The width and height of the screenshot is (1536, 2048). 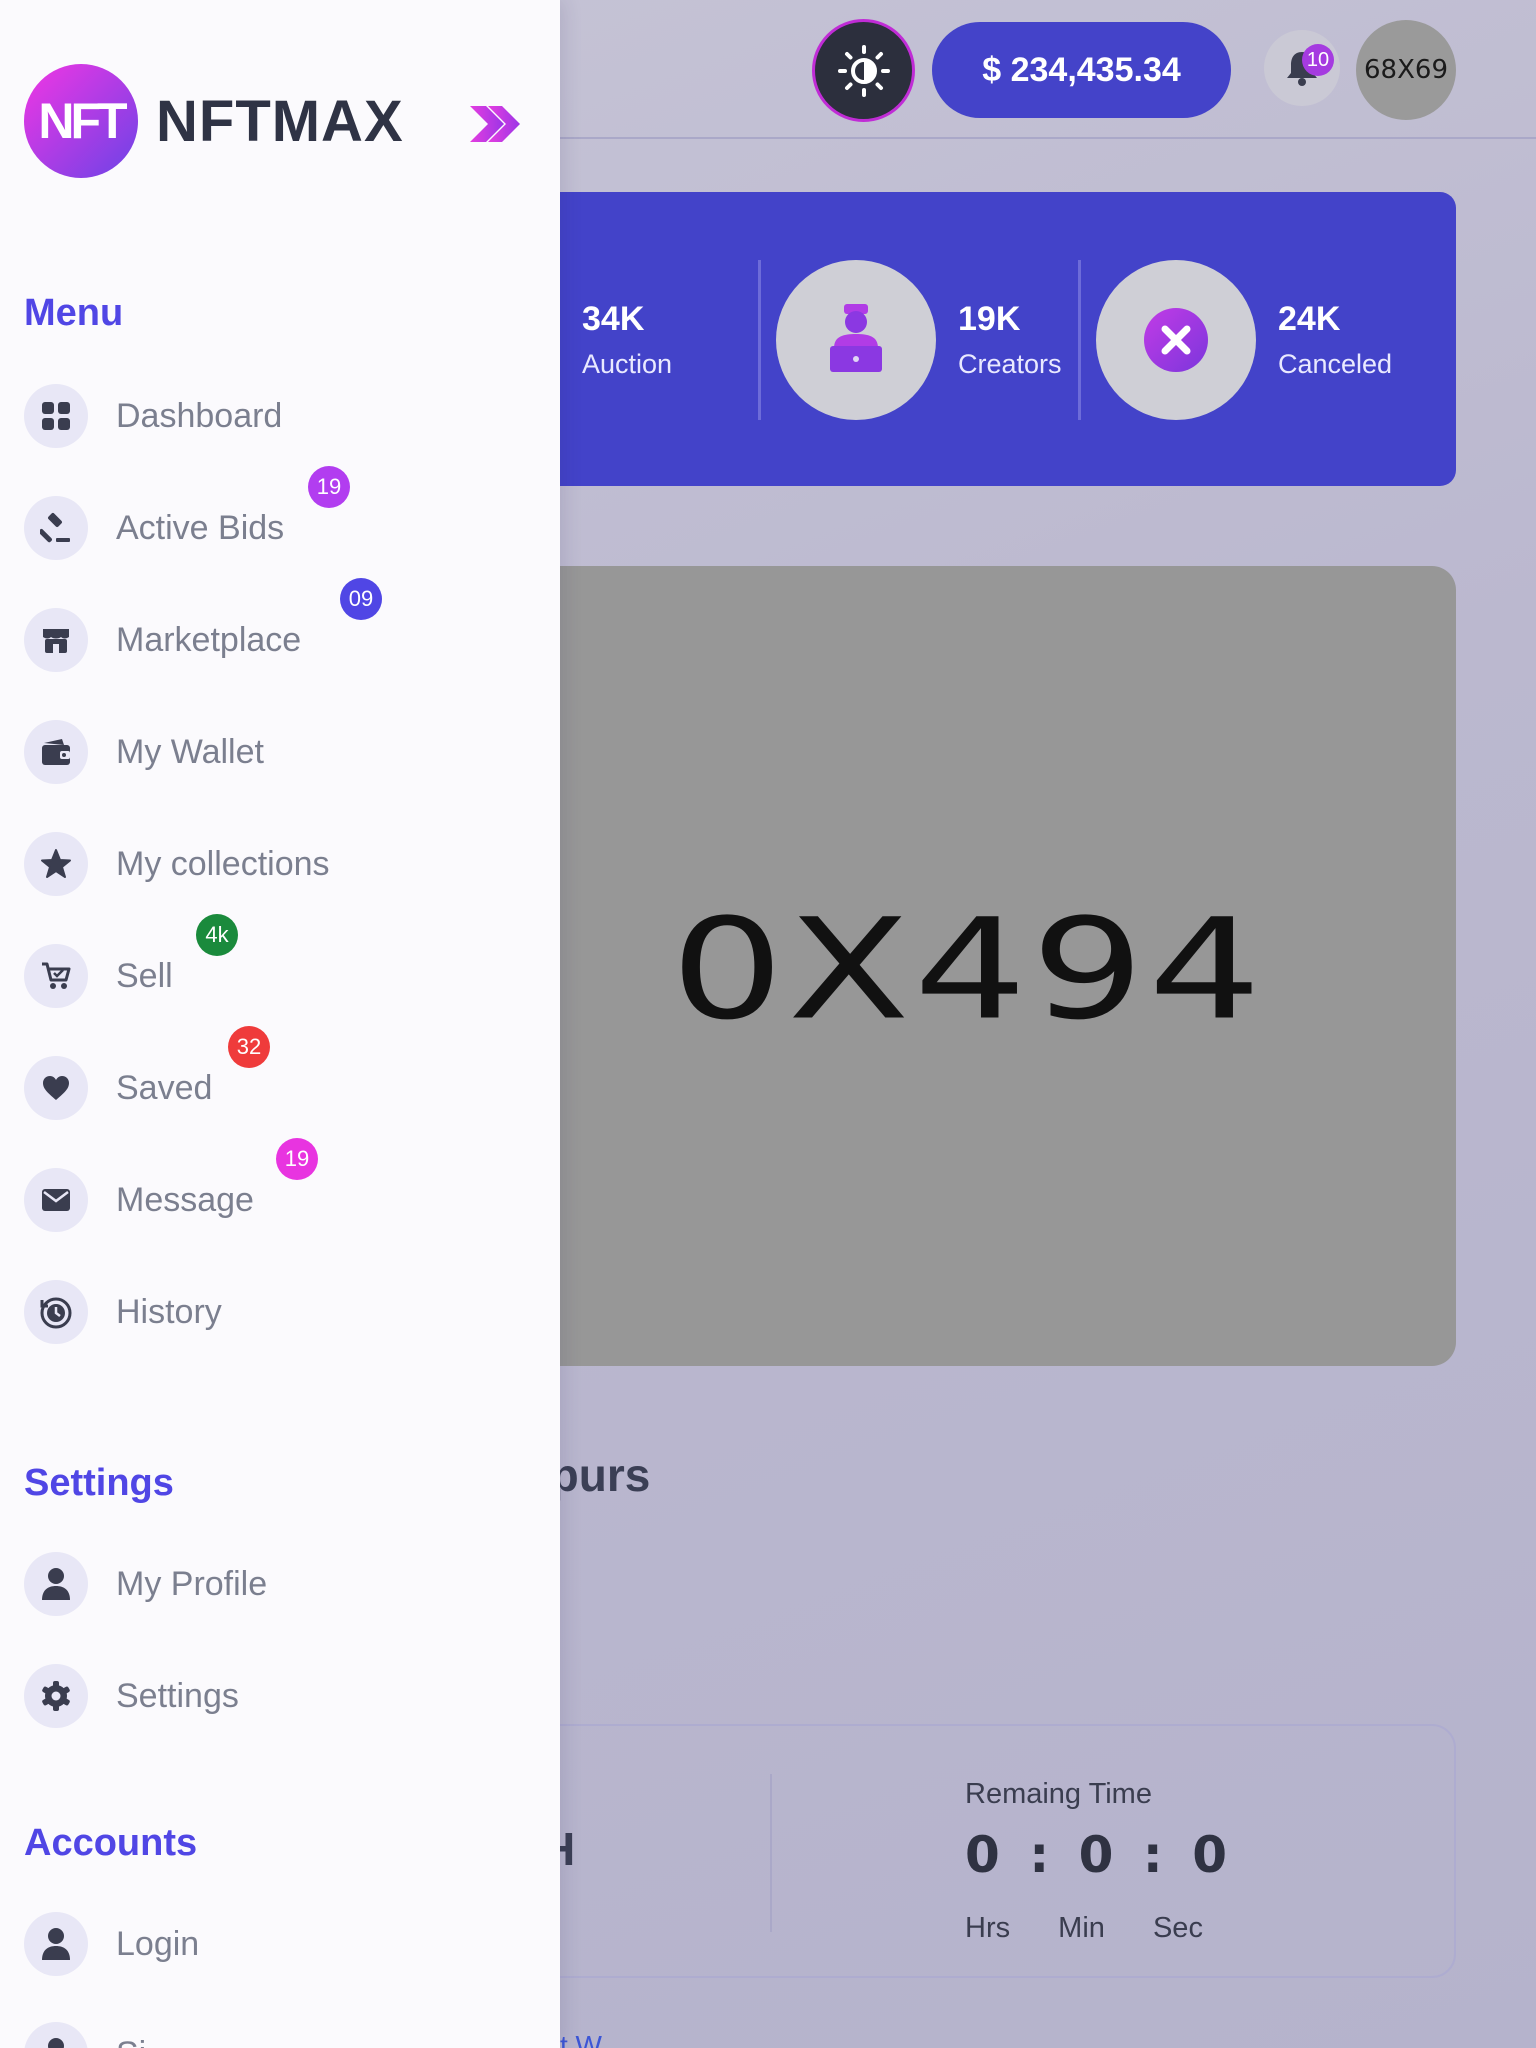 What do you see at coordinates (856, 338) in the screenshot?
I see `creator-icon` at bounding box center [856, 338].